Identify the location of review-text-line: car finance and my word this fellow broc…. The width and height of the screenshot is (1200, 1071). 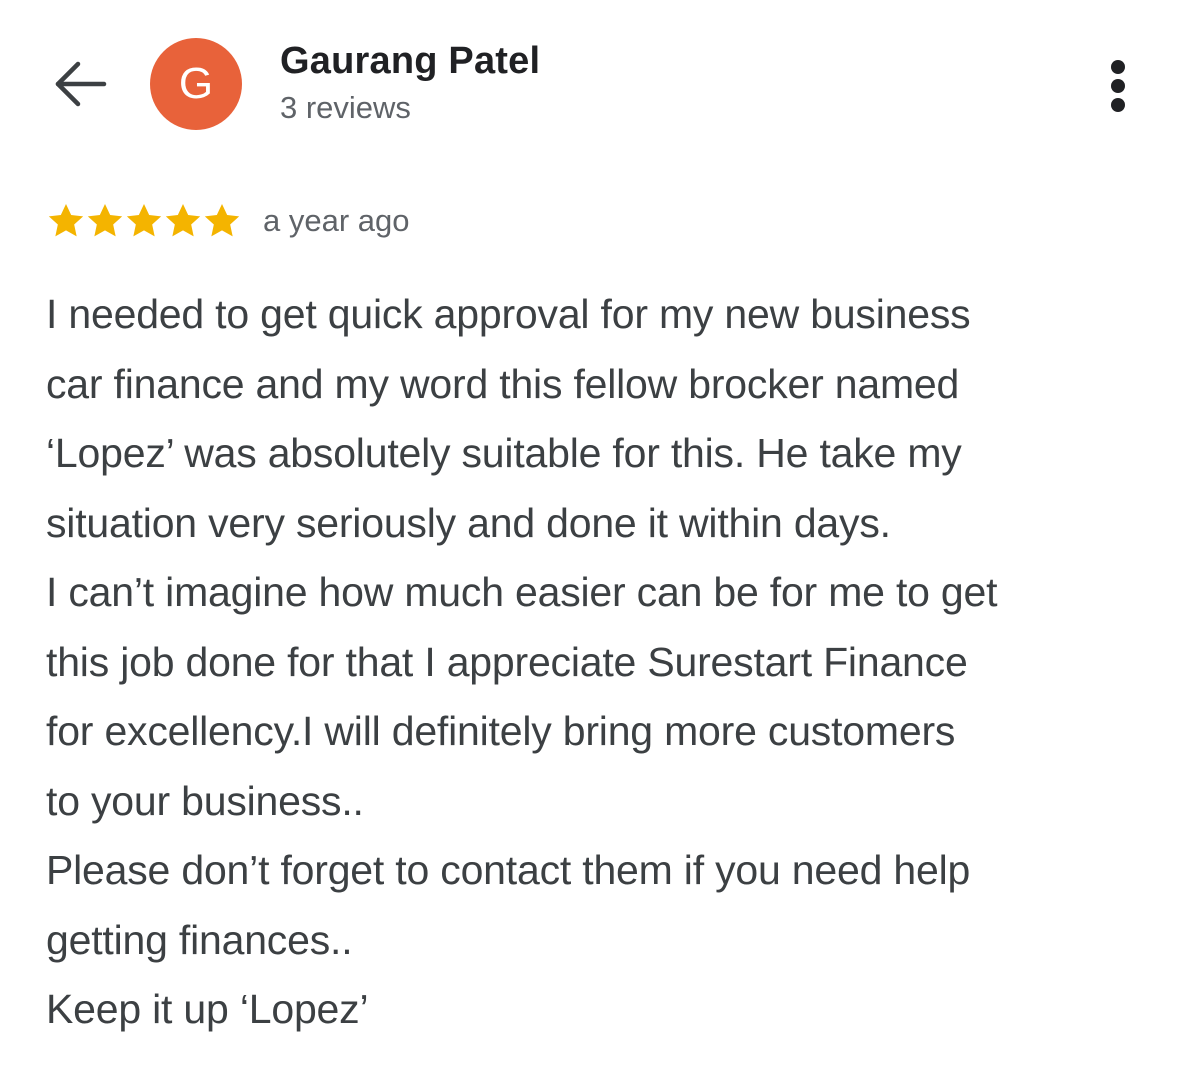
(503, 383).